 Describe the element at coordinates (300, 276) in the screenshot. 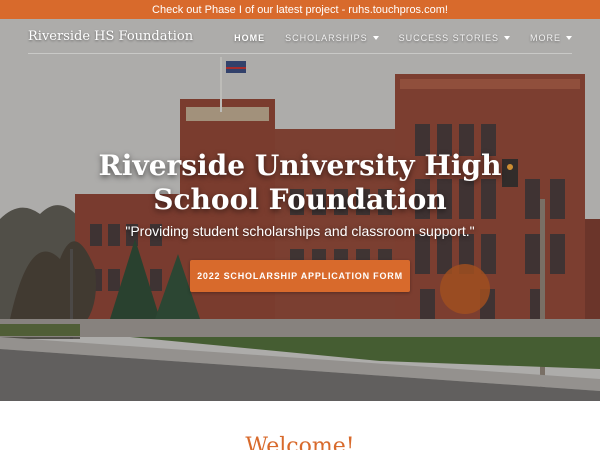

I see `scholarship-application-button: 2022 SCHOLARSHIP APPLICATION FORM` at that location.